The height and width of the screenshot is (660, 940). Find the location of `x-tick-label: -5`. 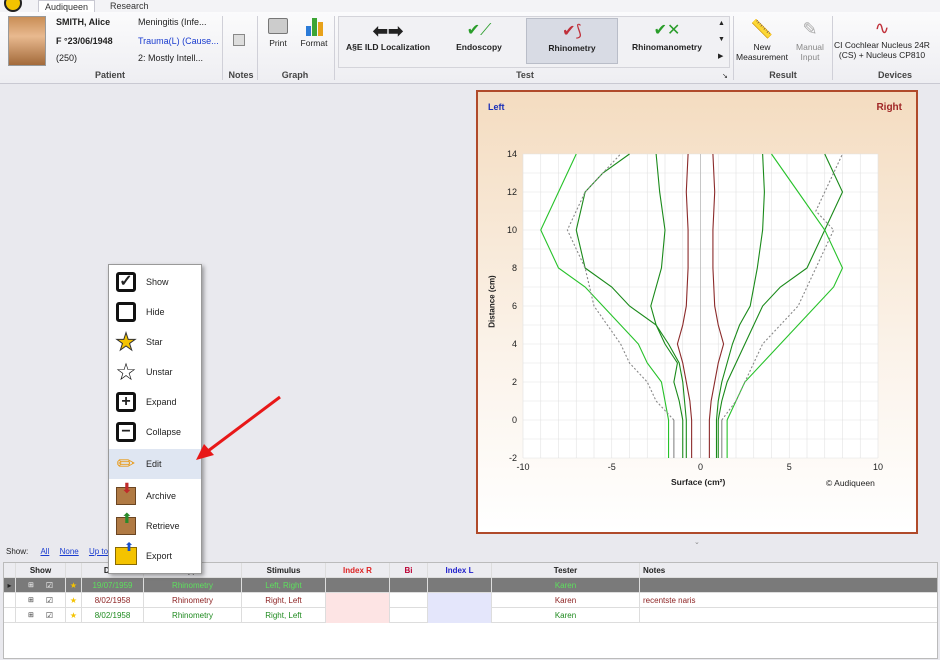

x-tick-label: -5 is located at coordinates (612, 467).